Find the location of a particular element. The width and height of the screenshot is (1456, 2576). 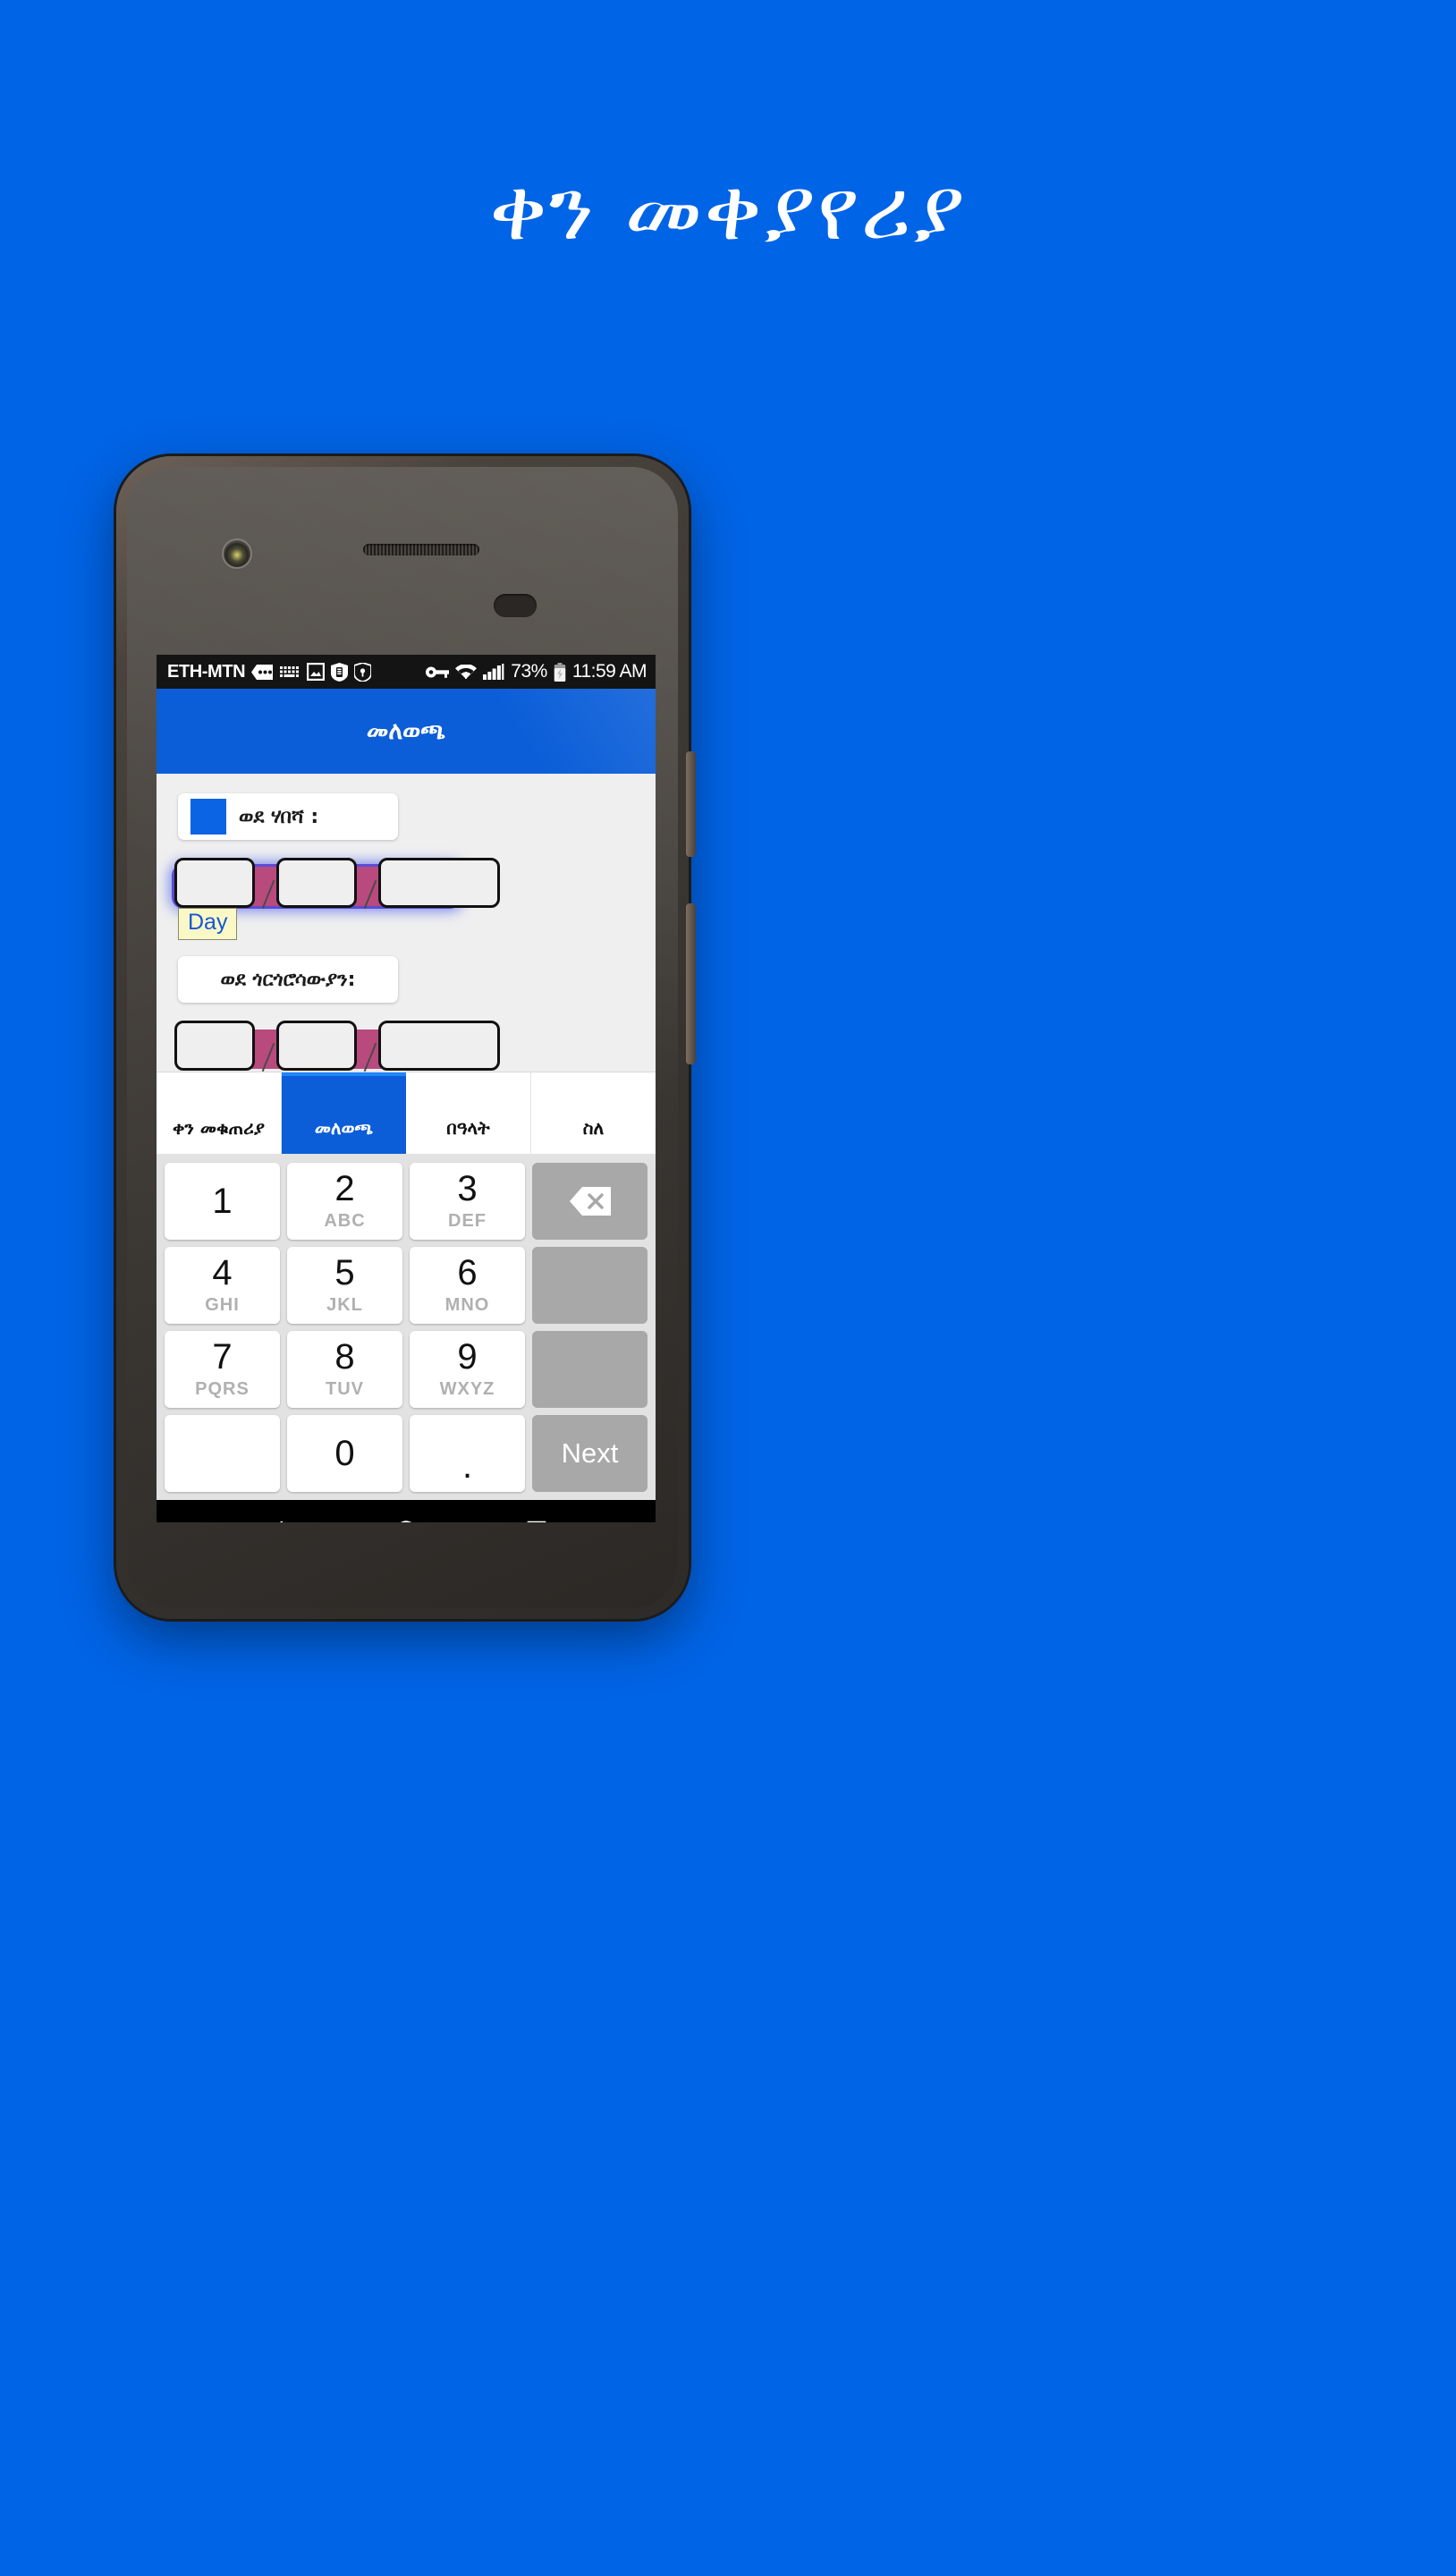

keypad-row: 1 2 ABC 3 DEF is located at coordinates (406, 1201).